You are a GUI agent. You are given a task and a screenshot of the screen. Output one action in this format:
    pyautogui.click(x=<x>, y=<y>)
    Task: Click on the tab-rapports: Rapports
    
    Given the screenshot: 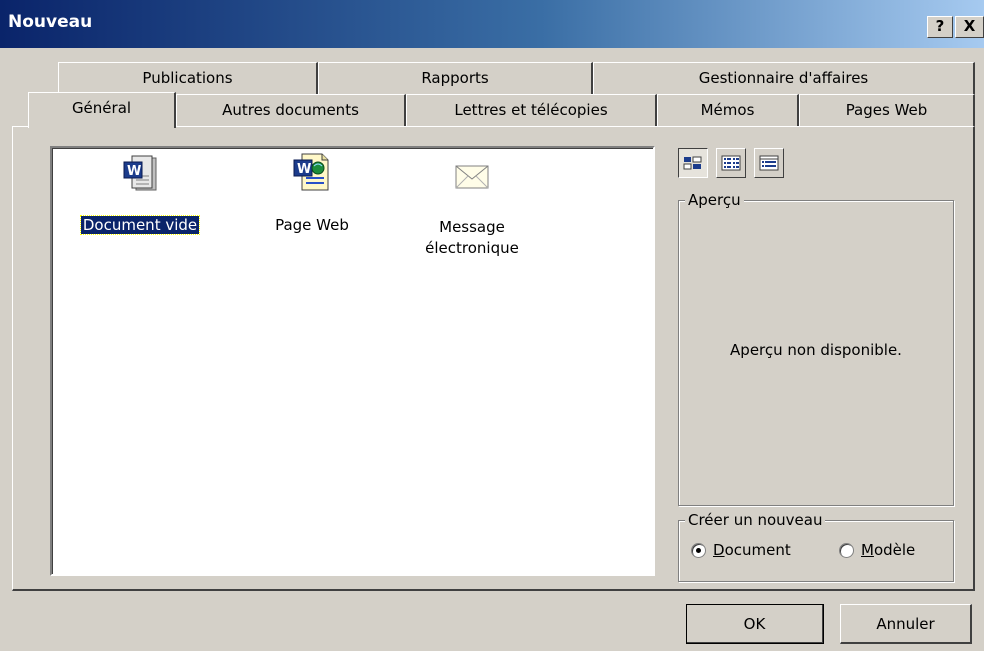 What is the action you would take?
    pyautogui.click(x=455, y=78)
    